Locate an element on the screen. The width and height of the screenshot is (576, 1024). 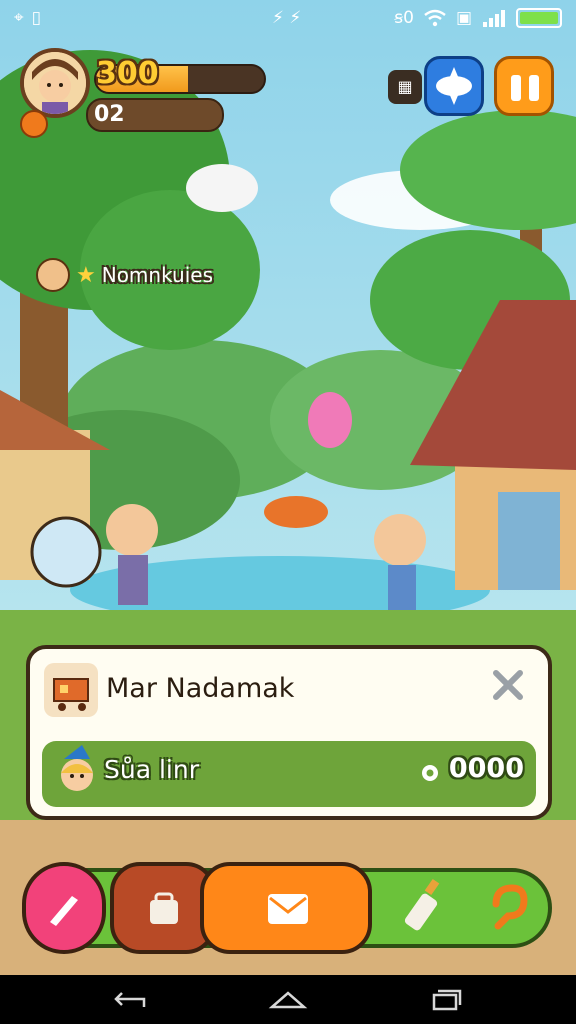
status-bar: ⌖ ▯ ⚡ ⚡ ꞩ0 ▣ is located at coordinates (288, 19).